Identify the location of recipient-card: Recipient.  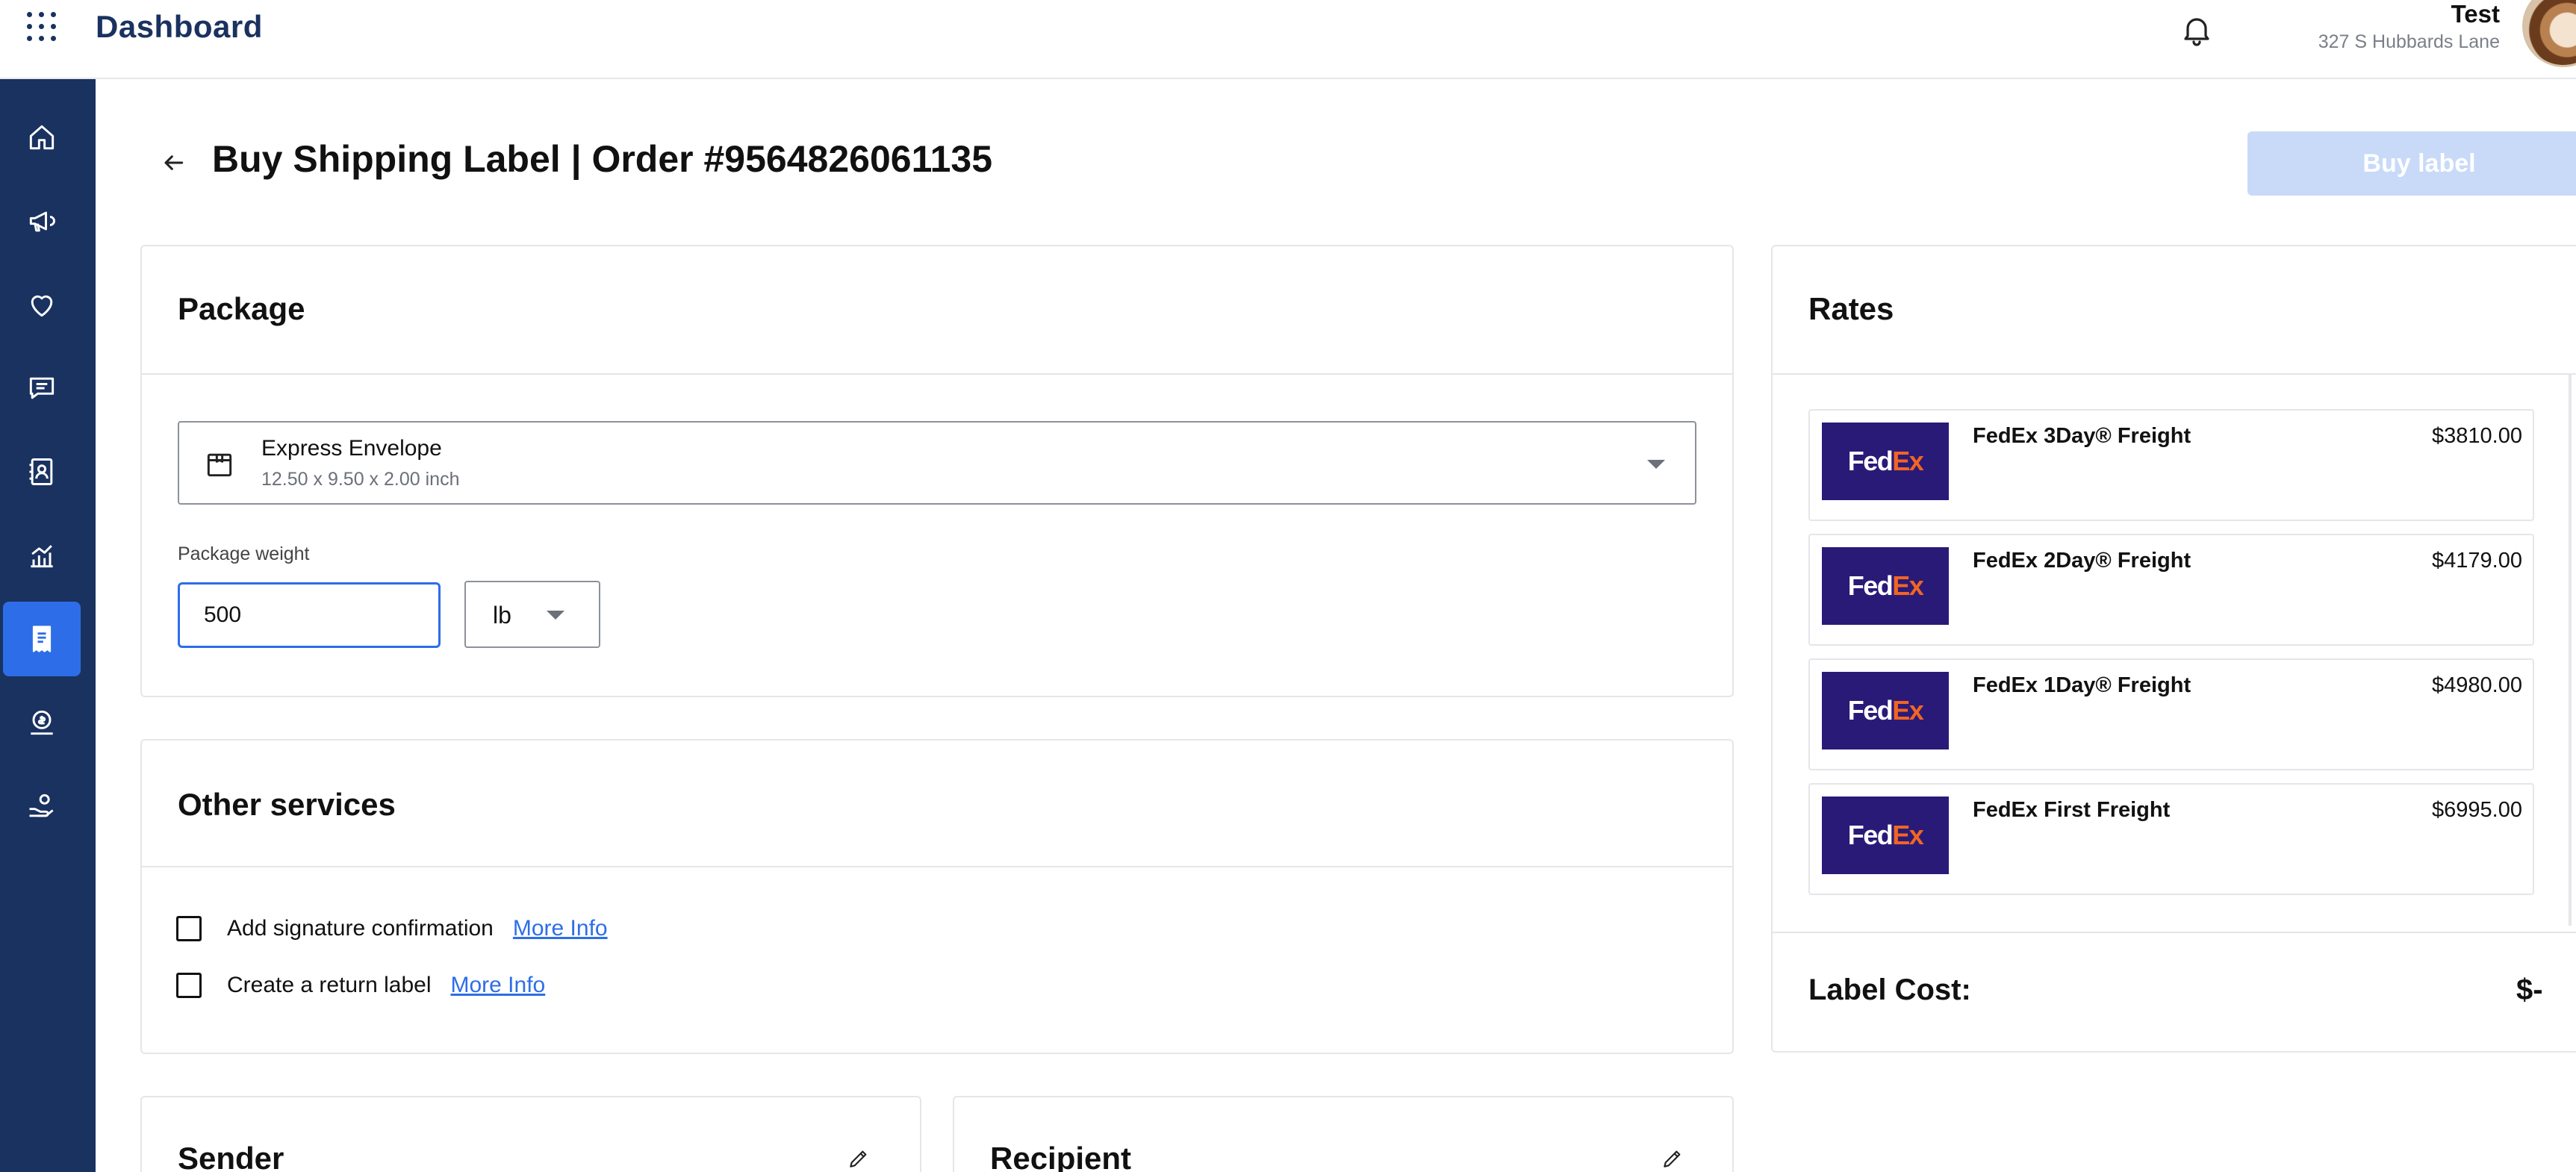
(1343, 1134).